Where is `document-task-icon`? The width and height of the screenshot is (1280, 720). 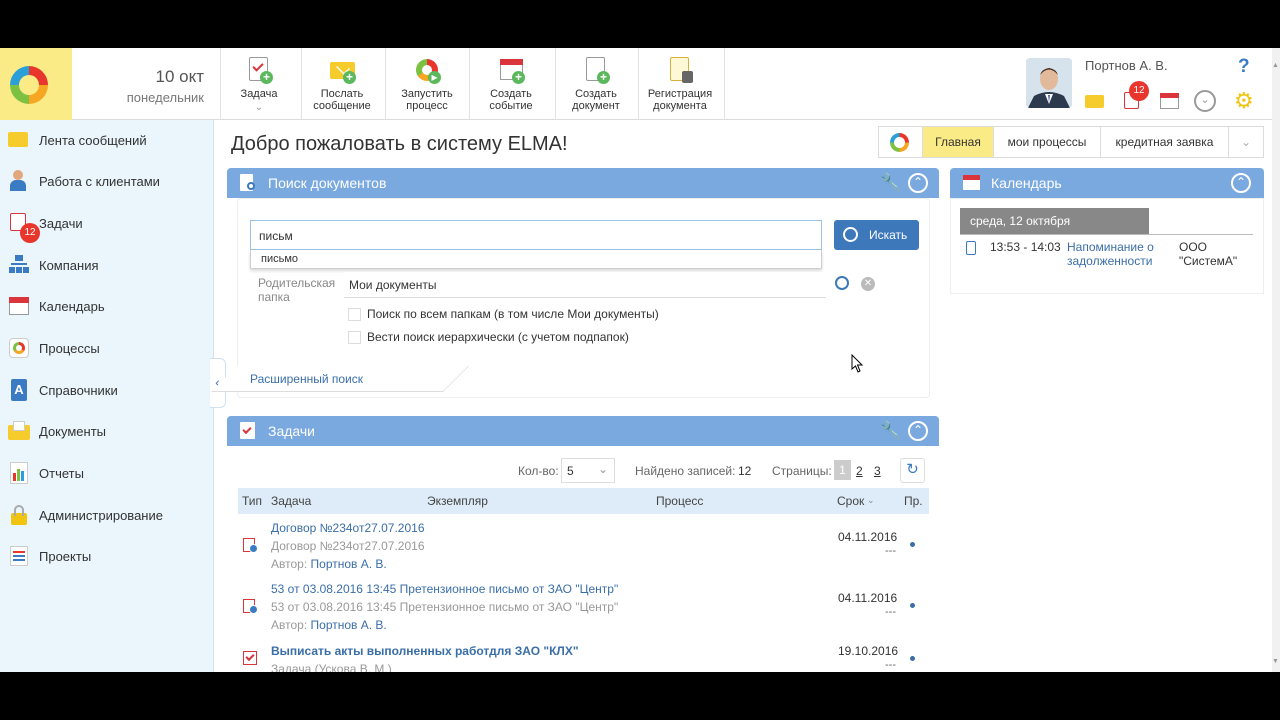
document-task-icon is located at coordinates (251, 607).